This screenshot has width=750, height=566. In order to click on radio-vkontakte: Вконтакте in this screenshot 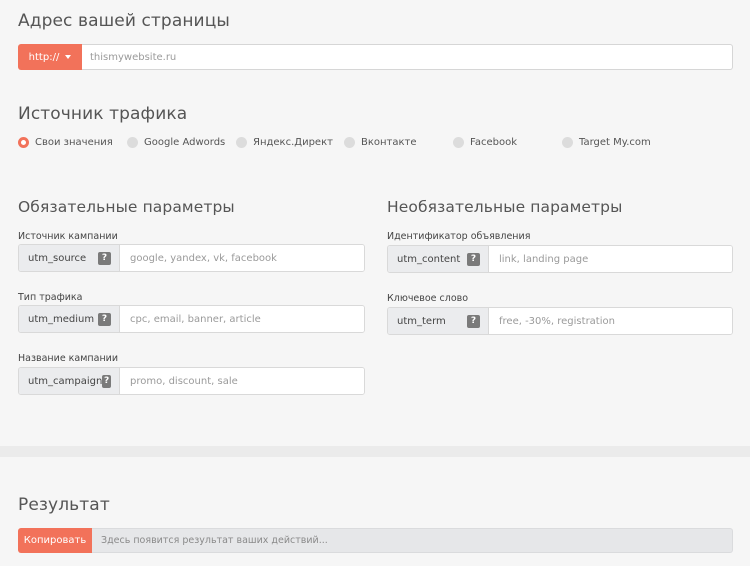, I will do `click(380, 142)`.